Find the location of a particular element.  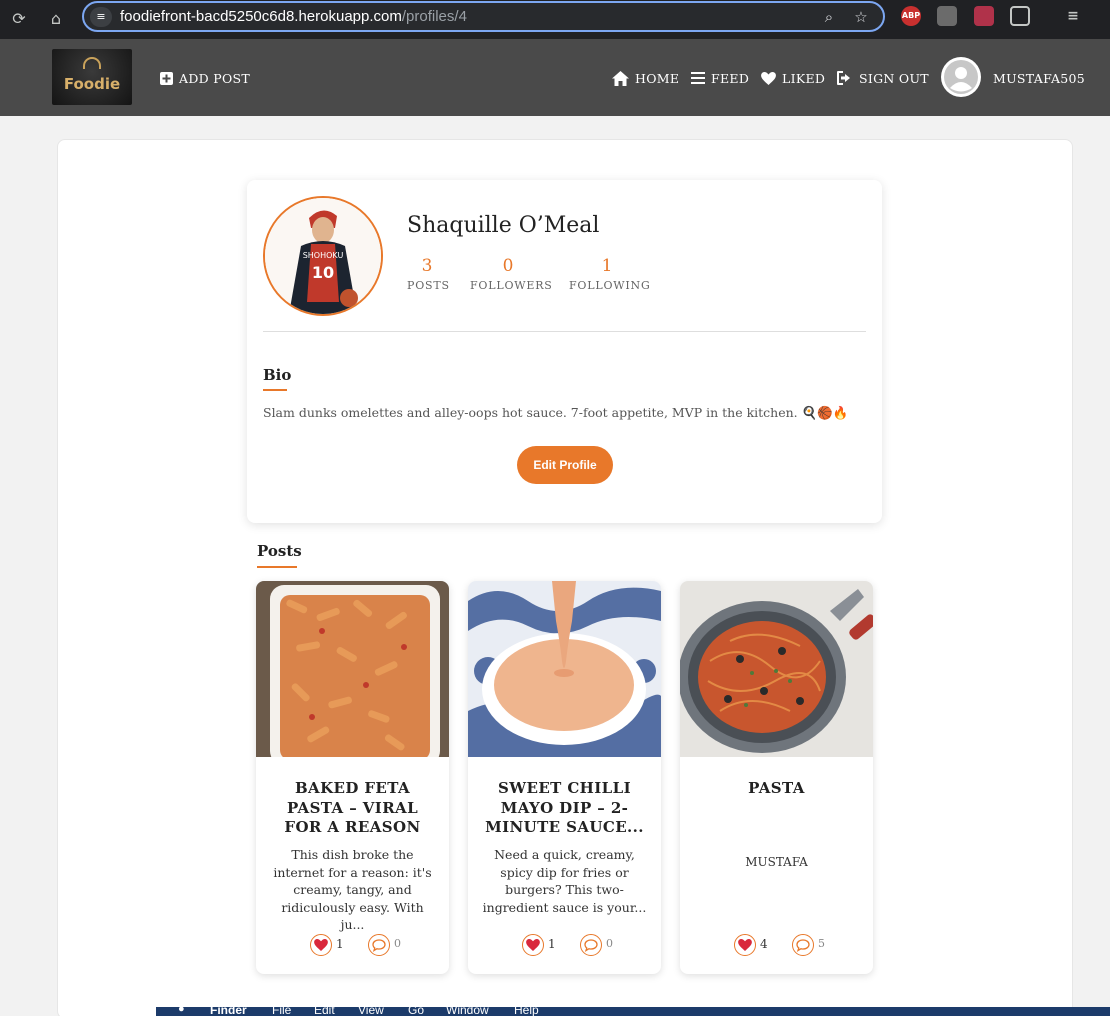

profile-avatar-illustration: SHOHOKU 10 is located at coordinates (323, 256).